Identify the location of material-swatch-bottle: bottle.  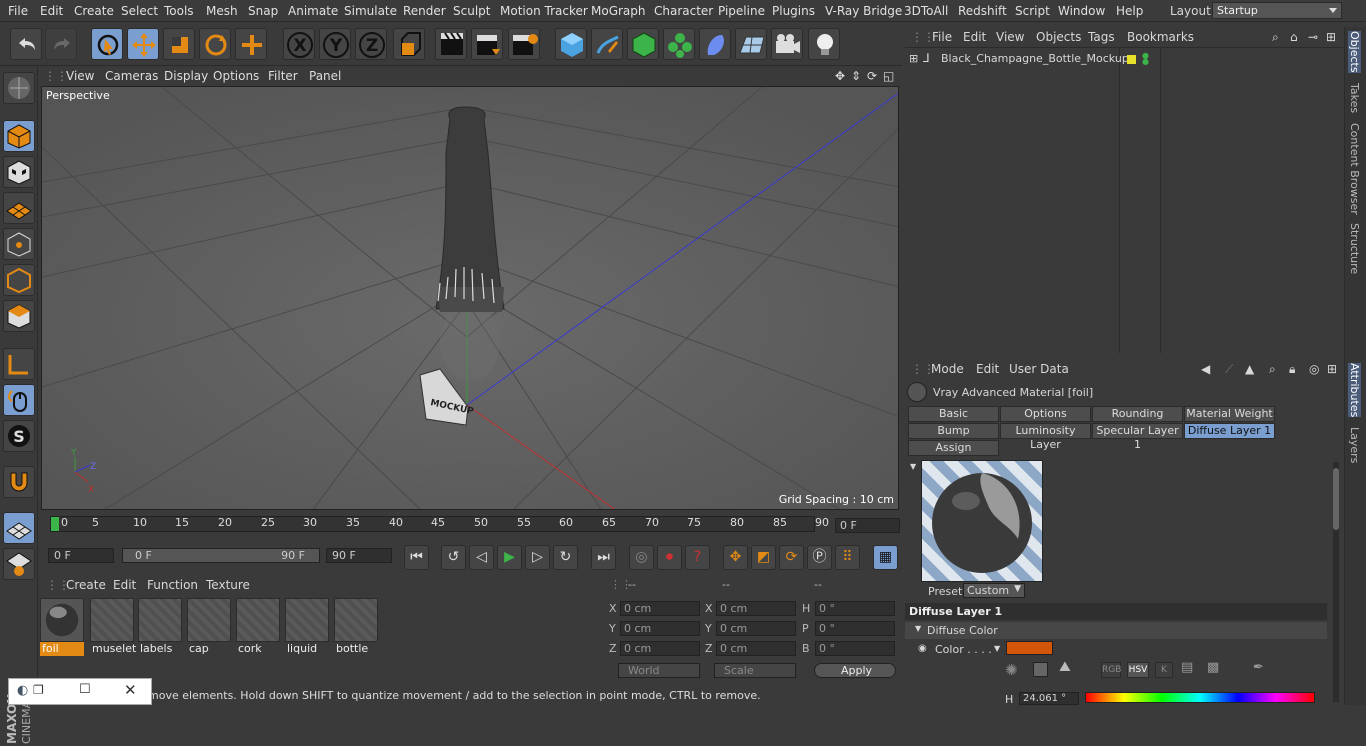
(356, 627).